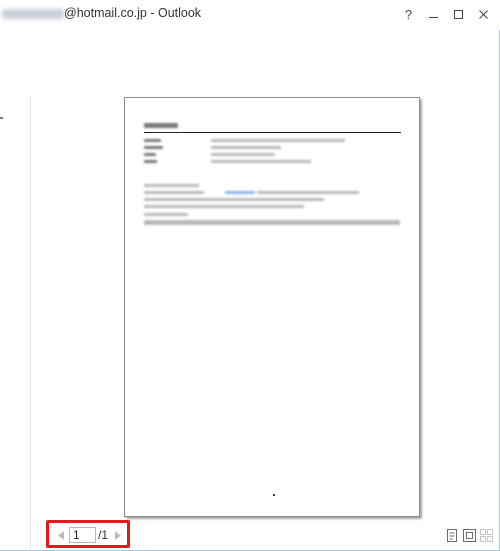 This screenshot has height=551, width=500. I want to click on multi-page-button, so click(486, 535).